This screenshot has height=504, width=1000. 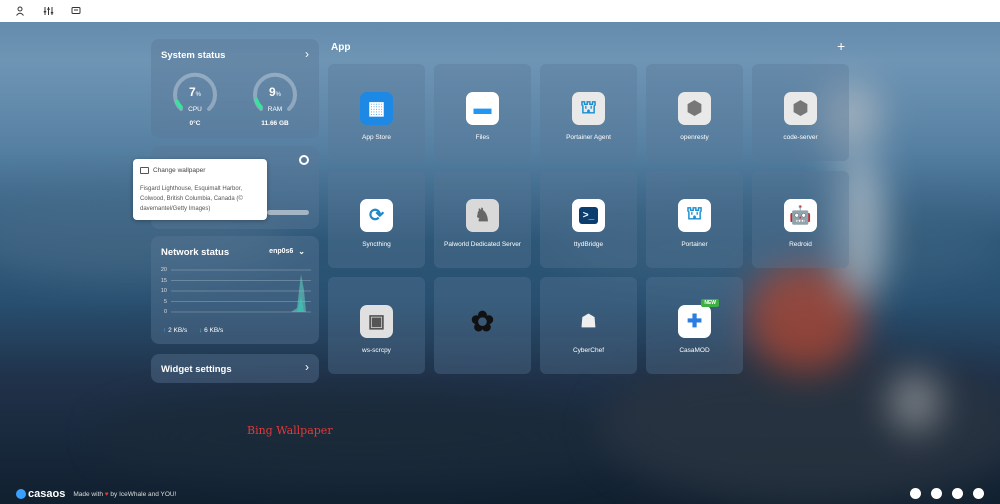 What do you see at coordinates (288, 212) in the screenshot?
I see `wallpaper-progress` at bounding box center [288, 212].